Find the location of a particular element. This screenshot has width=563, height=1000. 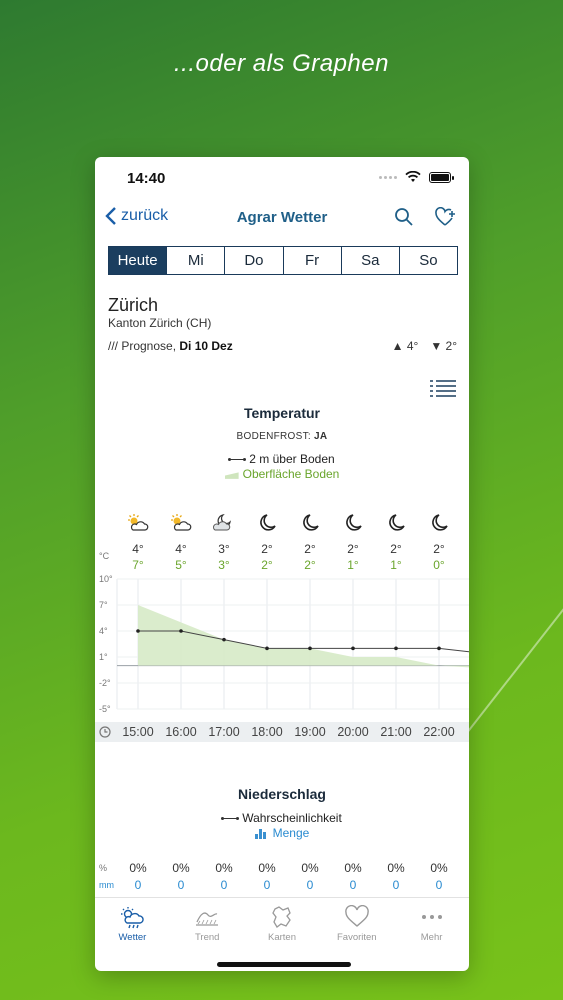

tab-trend: Trend is located at coordinates (207, 925).